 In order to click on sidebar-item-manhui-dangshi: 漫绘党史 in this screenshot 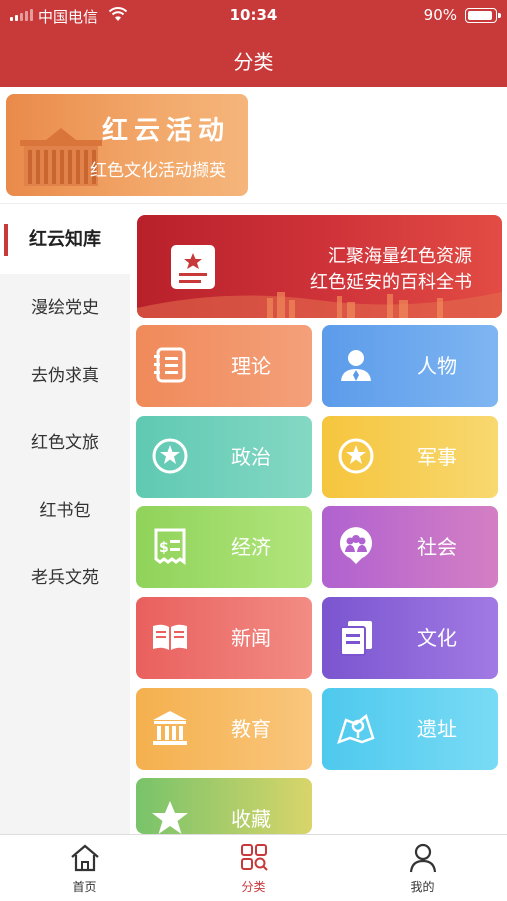, I will do `click(65, 308)`.